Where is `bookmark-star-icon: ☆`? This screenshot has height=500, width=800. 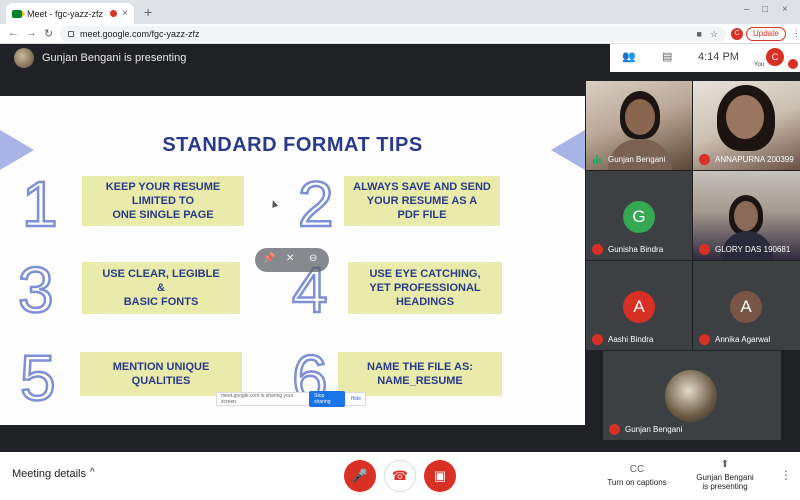 bookmark-star-icon: ☆ is located at coordinates (714, 34).